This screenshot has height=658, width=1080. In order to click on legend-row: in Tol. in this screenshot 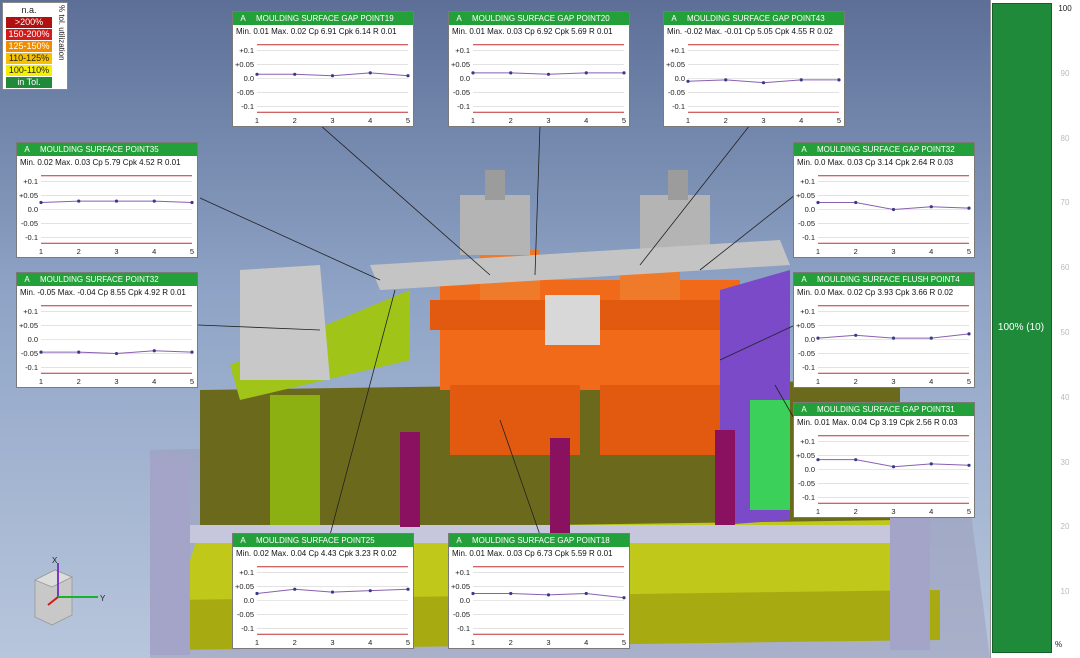, I will do `click(29, 82)`.